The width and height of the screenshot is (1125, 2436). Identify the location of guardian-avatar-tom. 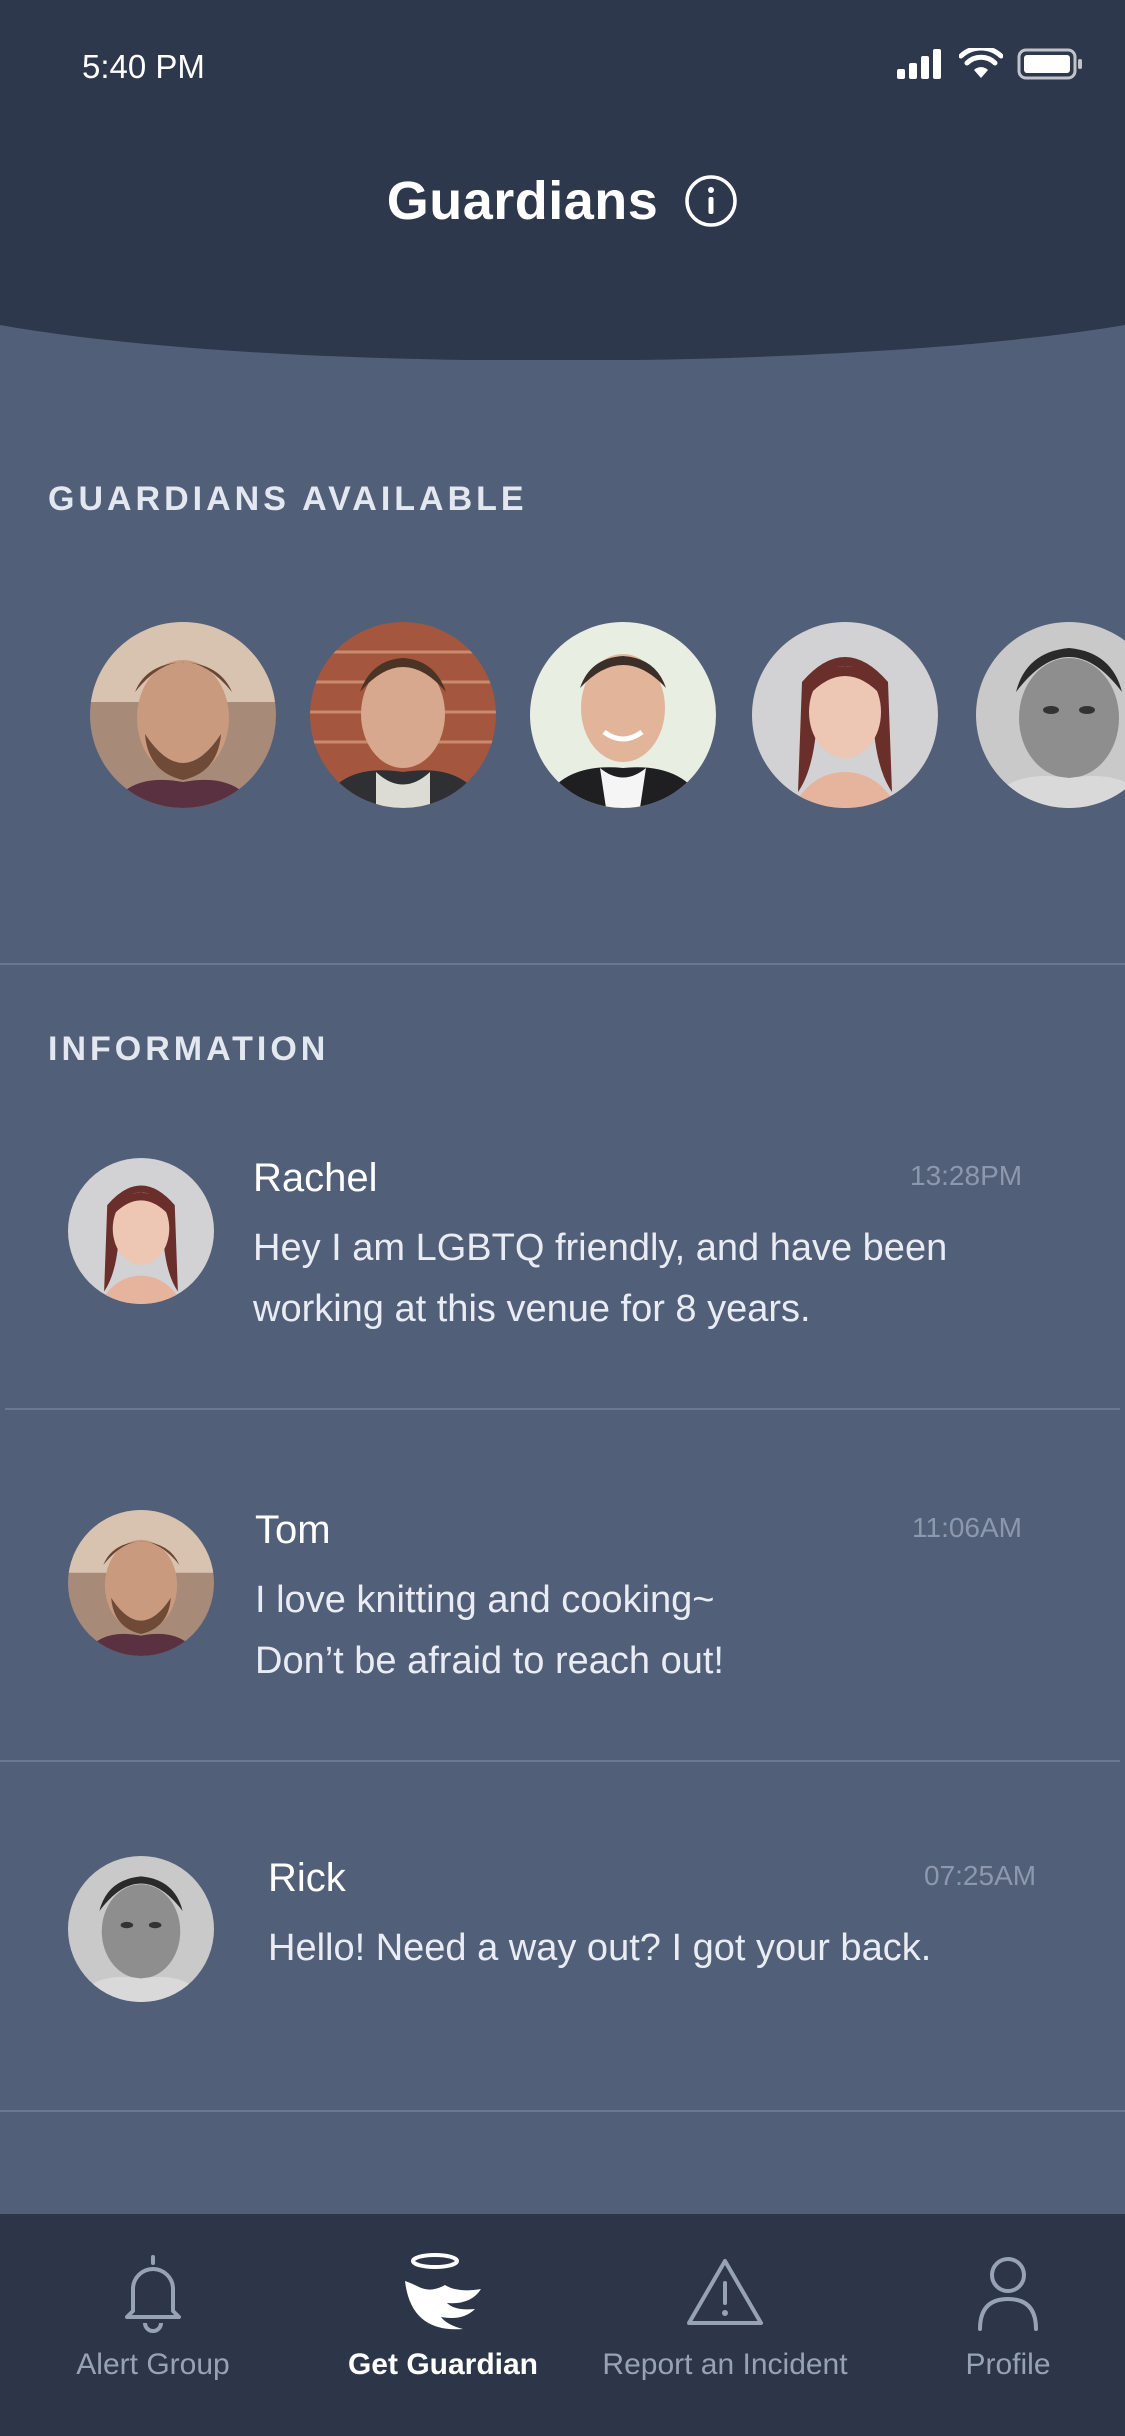
(183, 715).